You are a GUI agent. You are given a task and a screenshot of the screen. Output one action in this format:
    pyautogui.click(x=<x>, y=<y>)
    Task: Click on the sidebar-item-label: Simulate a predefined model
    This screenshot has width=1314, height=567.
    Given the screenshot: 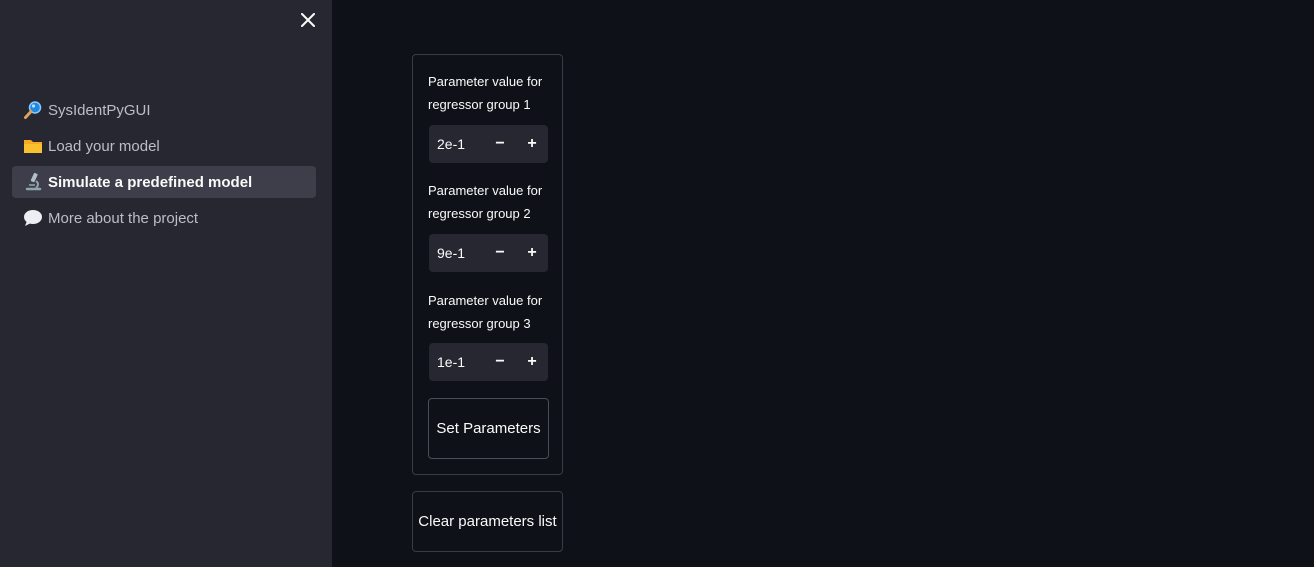 What is the action you would take?
    pyautogui.click(x=150, y=182)
    